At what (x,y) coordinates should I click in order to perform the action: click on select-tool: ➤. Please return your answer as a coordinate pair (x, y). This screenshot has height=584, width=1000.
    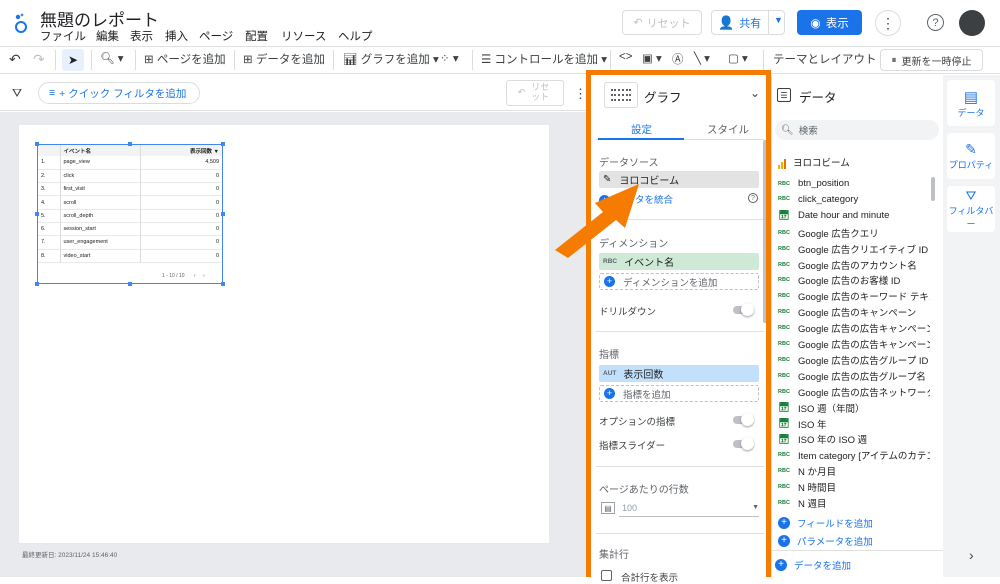
    Looking at the image, I should click on (73, 60).